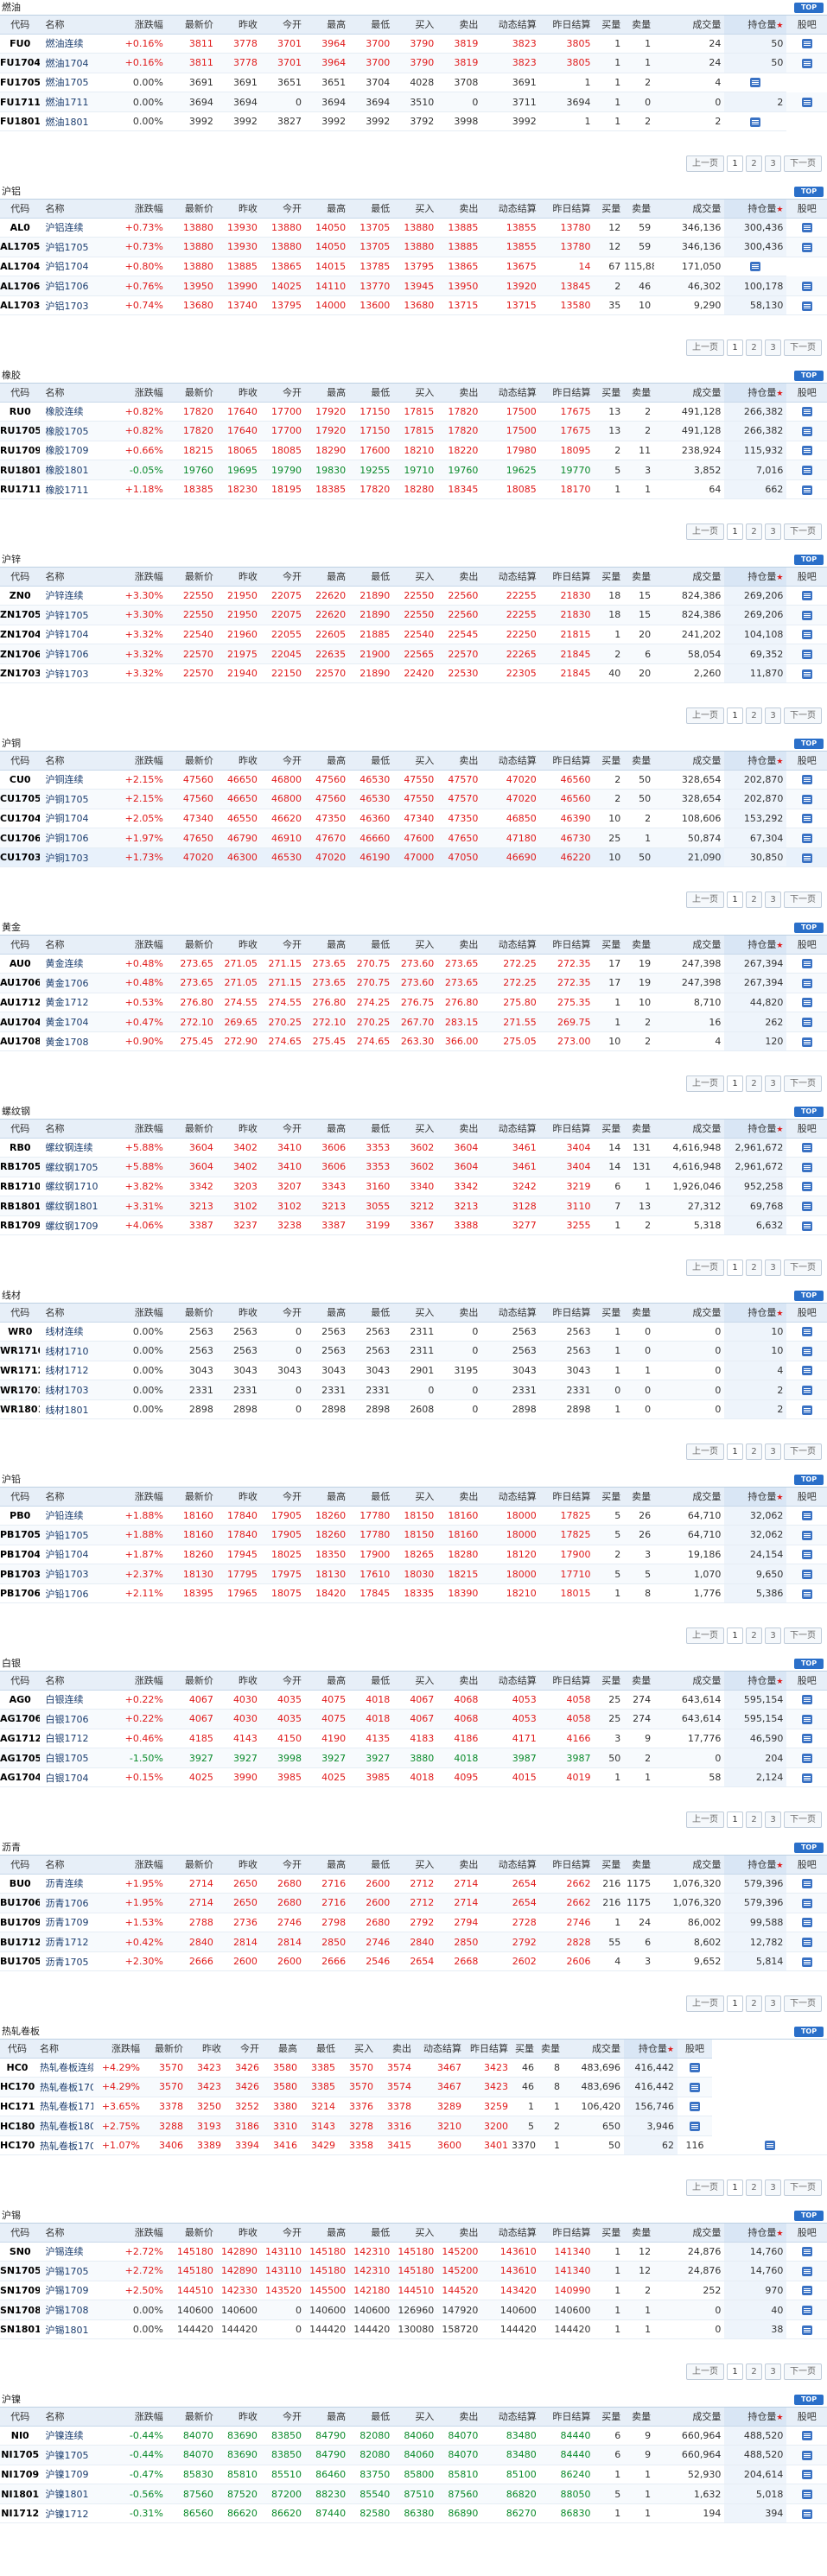 The image size is (827, 2576). What do you see at coordinates (74, 1923) in the screenshot?
I see `cell-name: 沥青1709` at bounding box center [74, 1923].